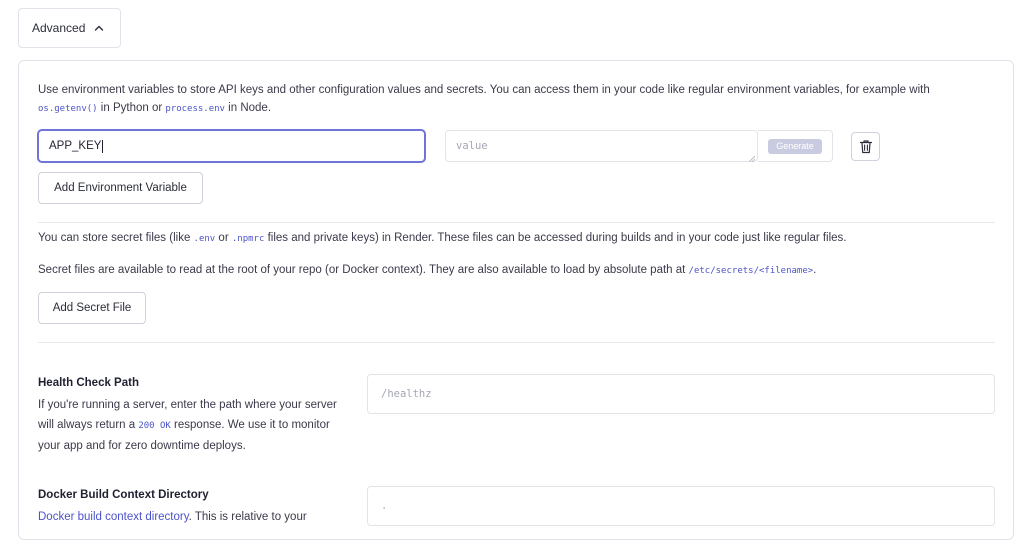 The width and height of the screenshot is (1024, 540). I want to click on secrets-line1-mid: or, so click(223, 238).